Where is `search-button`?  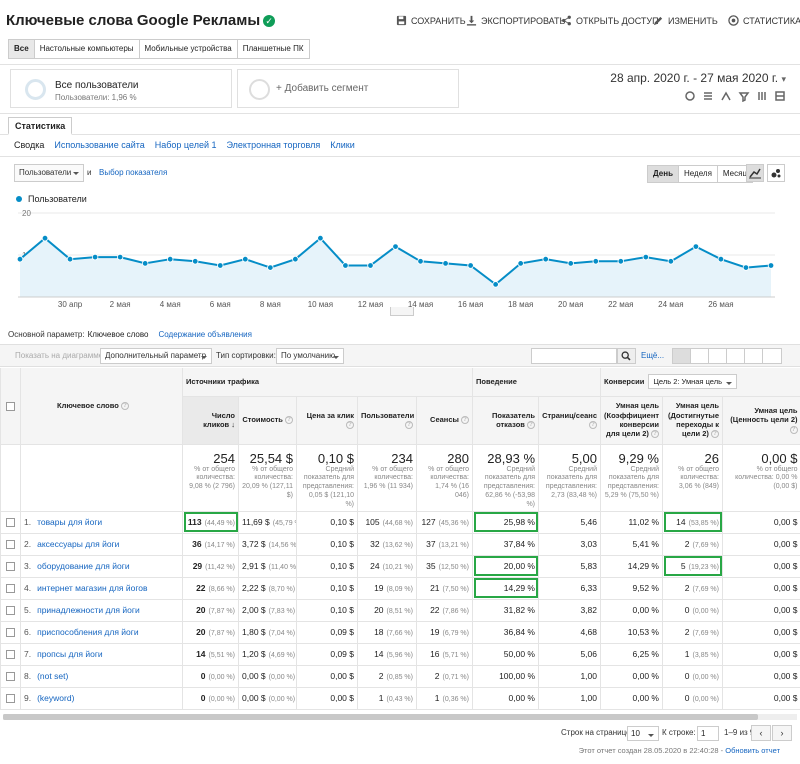 search-button is located at coordinates (626, 356).